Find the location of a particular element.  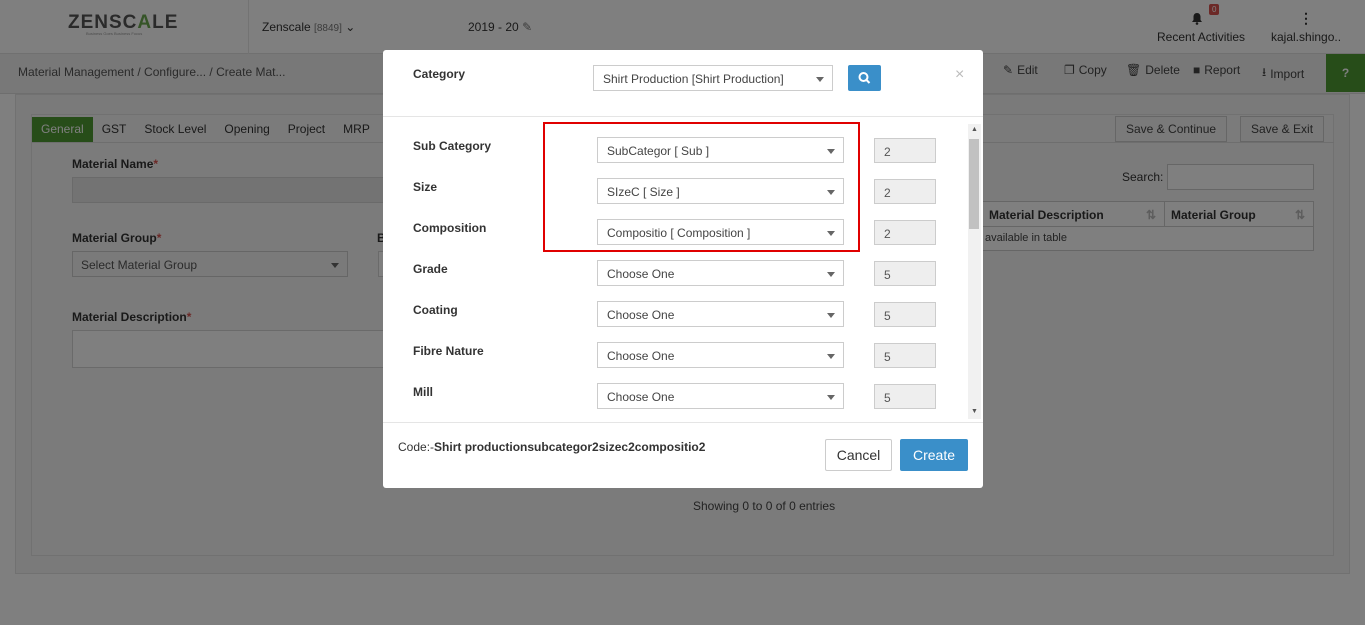

create-button: Create is located at coordinates (934, 455).